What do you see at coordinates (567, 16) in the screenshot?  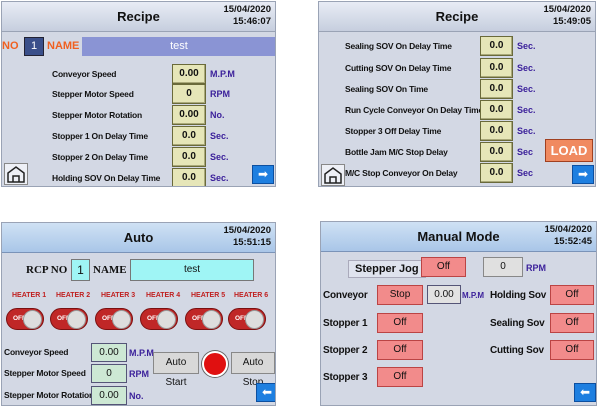 I see `datetime: 15/04/2020 15:49:05` at bounding box center [567, 16].